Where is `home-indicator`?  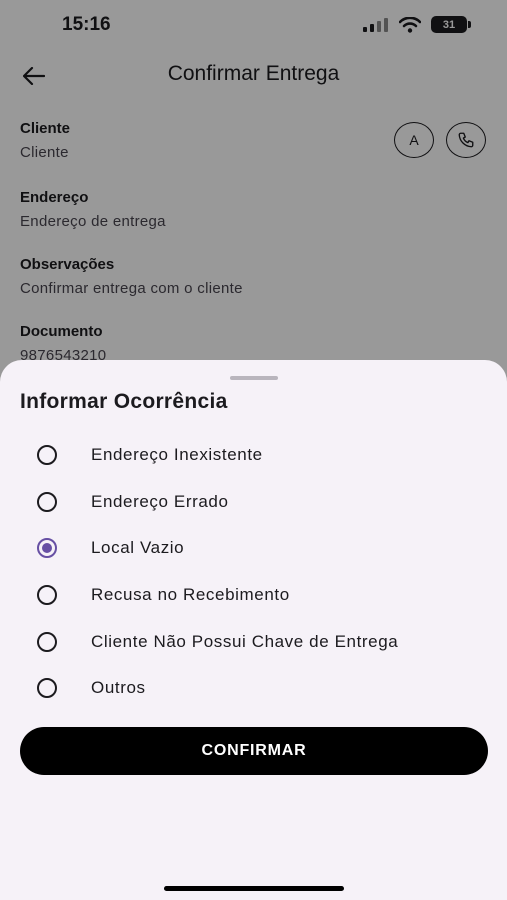 home-indicator is located at coordinates (254, 888).